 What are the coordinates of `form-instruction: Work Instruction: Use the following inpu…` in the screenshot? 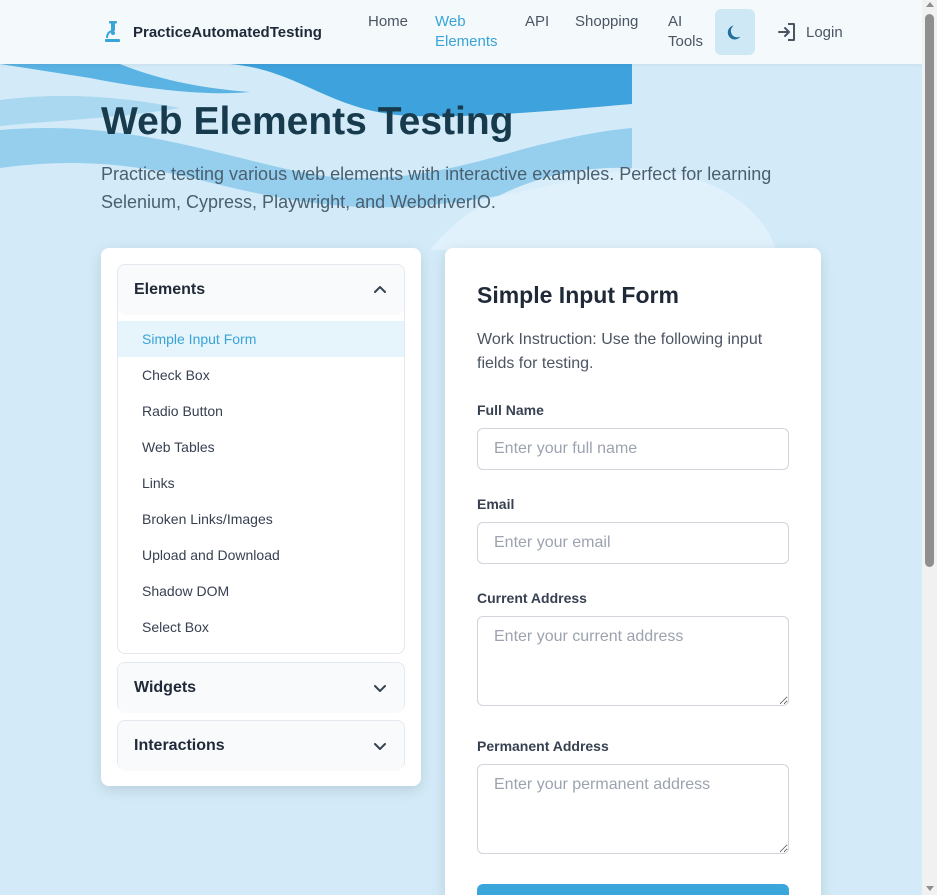 It's located at (620, 351).